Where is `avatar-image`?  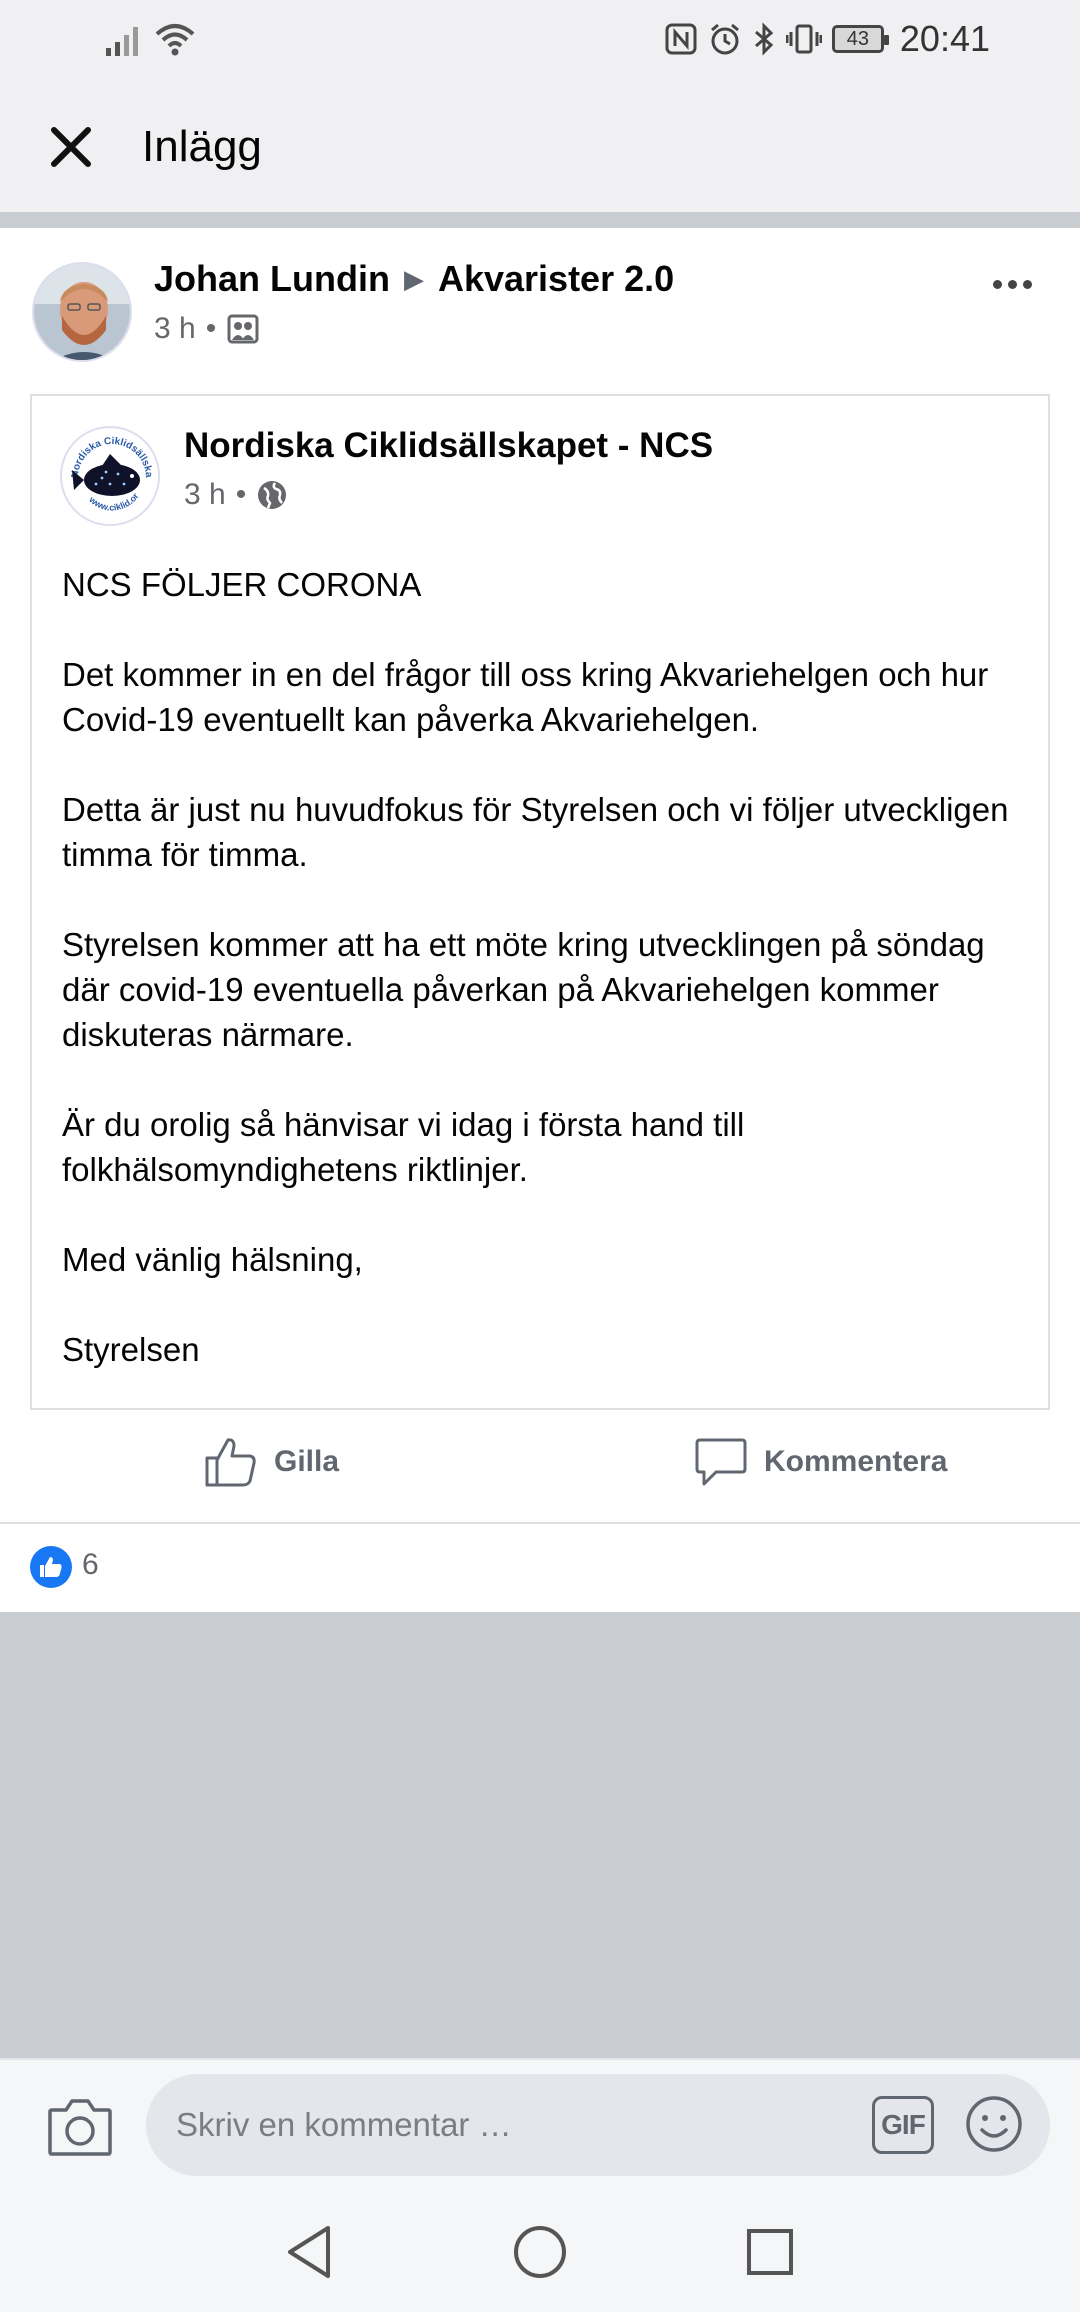 avatar-image is located at coordinates (82, 312).